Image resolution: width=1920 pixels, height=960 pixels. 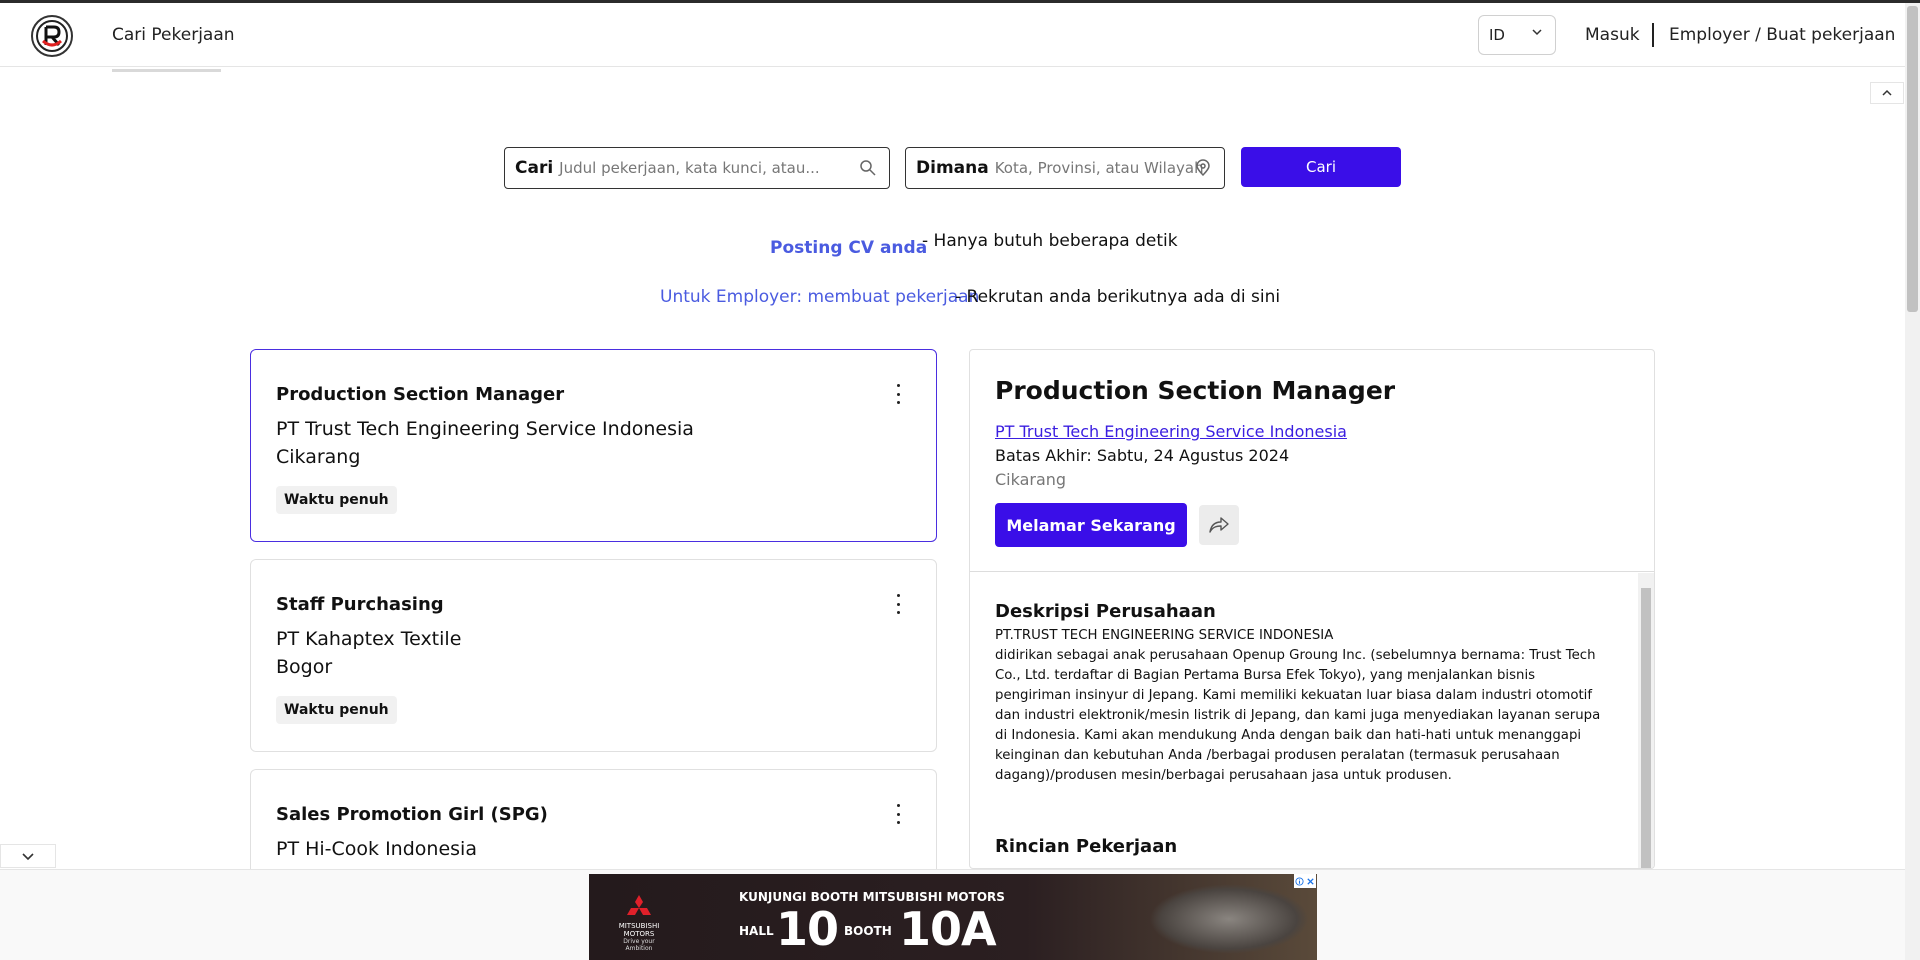 What do you see at coordinates (868, 931) in the screenshot?
I see `ad-booth-label: BOOTH` at bounding box center [868, 931].